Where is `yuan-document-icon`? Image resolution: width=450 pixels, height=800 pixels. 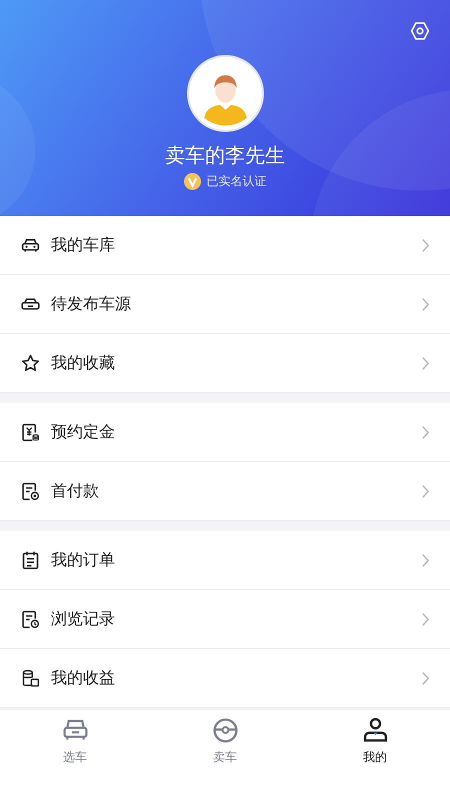
yuan-document-icon is located at coordinates (30, 432).